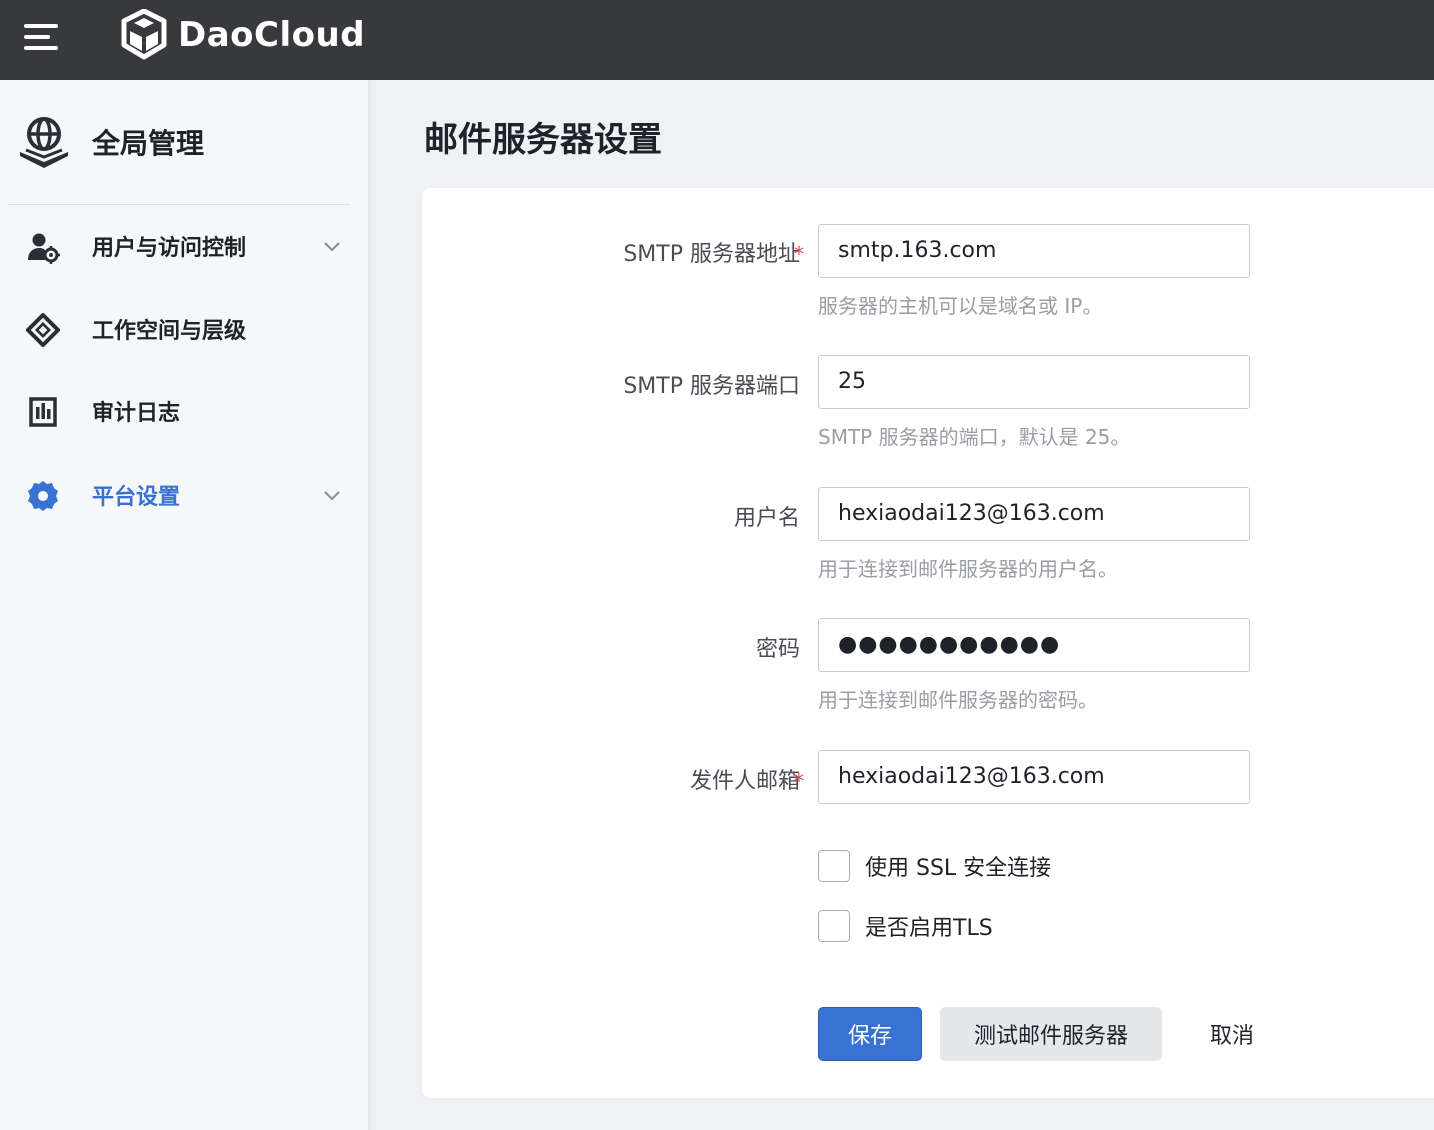  What do you see at coordinates (717, 40) in the screenshot?
I see `top-bar: DaoCloud` at bounding box center [717, 40].